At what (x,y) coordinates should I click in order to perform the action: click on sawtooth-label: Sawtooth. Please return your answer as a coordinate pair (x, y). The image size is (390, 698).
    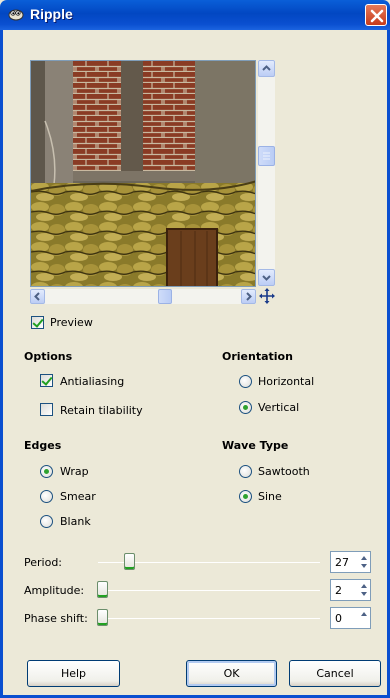
    Looking at the image, I should click on (284, 471).